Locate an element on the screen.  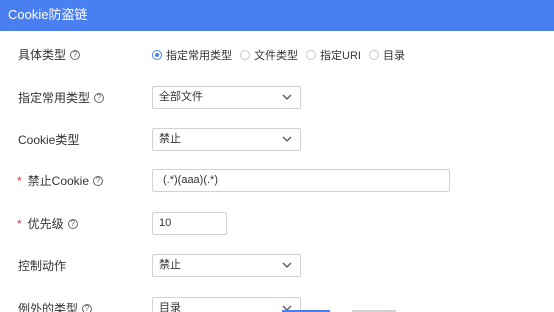
row-exception-type: 例外的类型 ? 目录 is located at coordinates (277, 304).